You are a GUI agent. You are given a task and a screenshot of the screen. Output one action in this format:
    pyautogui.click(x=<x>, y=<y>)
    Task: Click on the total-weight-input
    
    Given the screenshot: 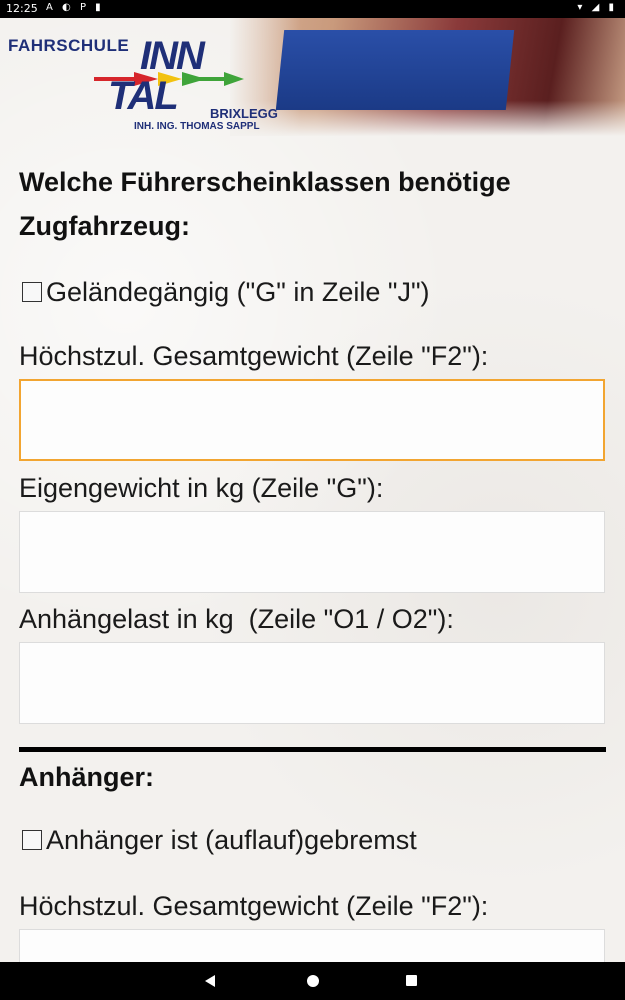 What is the action you would take?
    pyautogui.click(x=312, y=420)
    